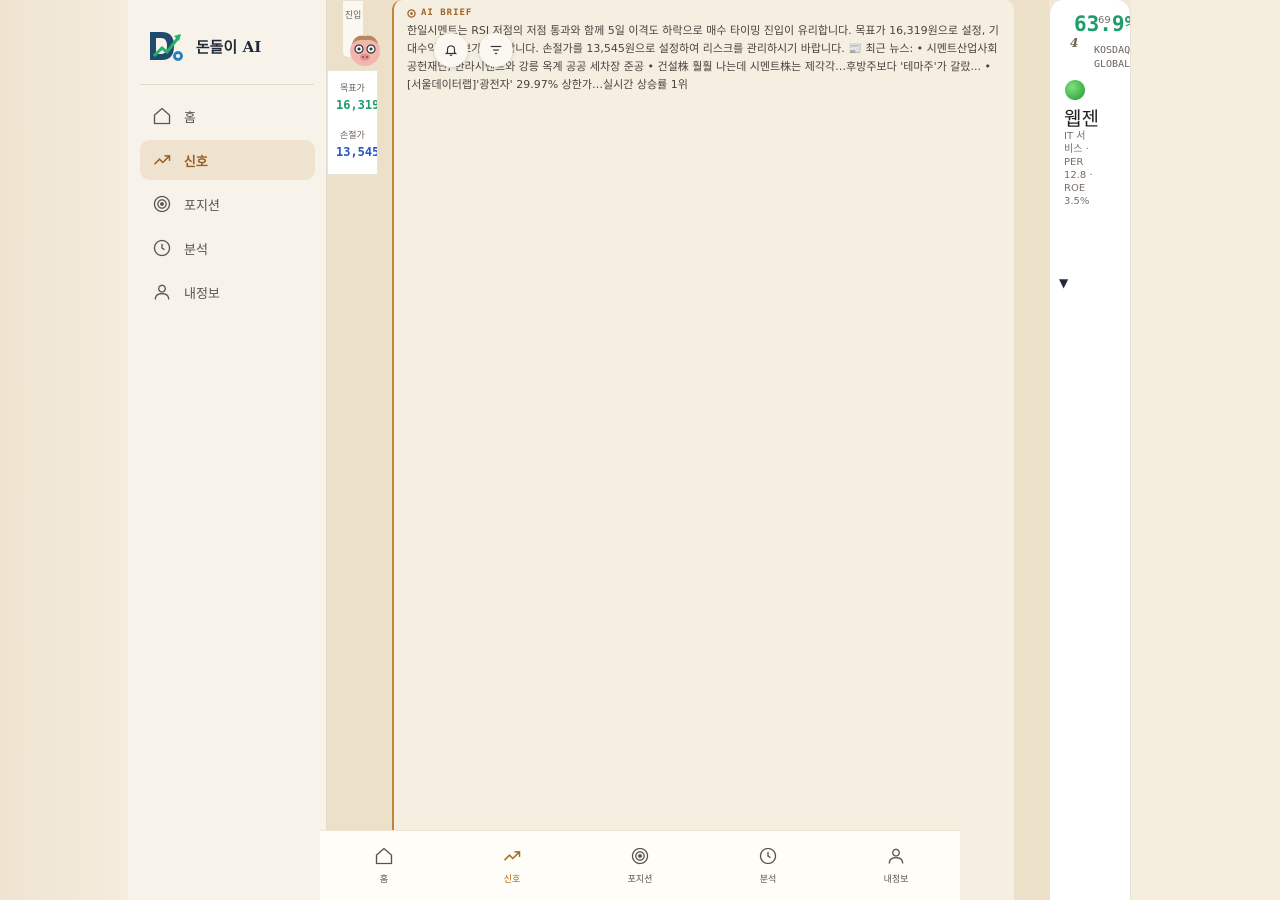  I want to click on stop-price-label: 손절가, so click(352, 136).